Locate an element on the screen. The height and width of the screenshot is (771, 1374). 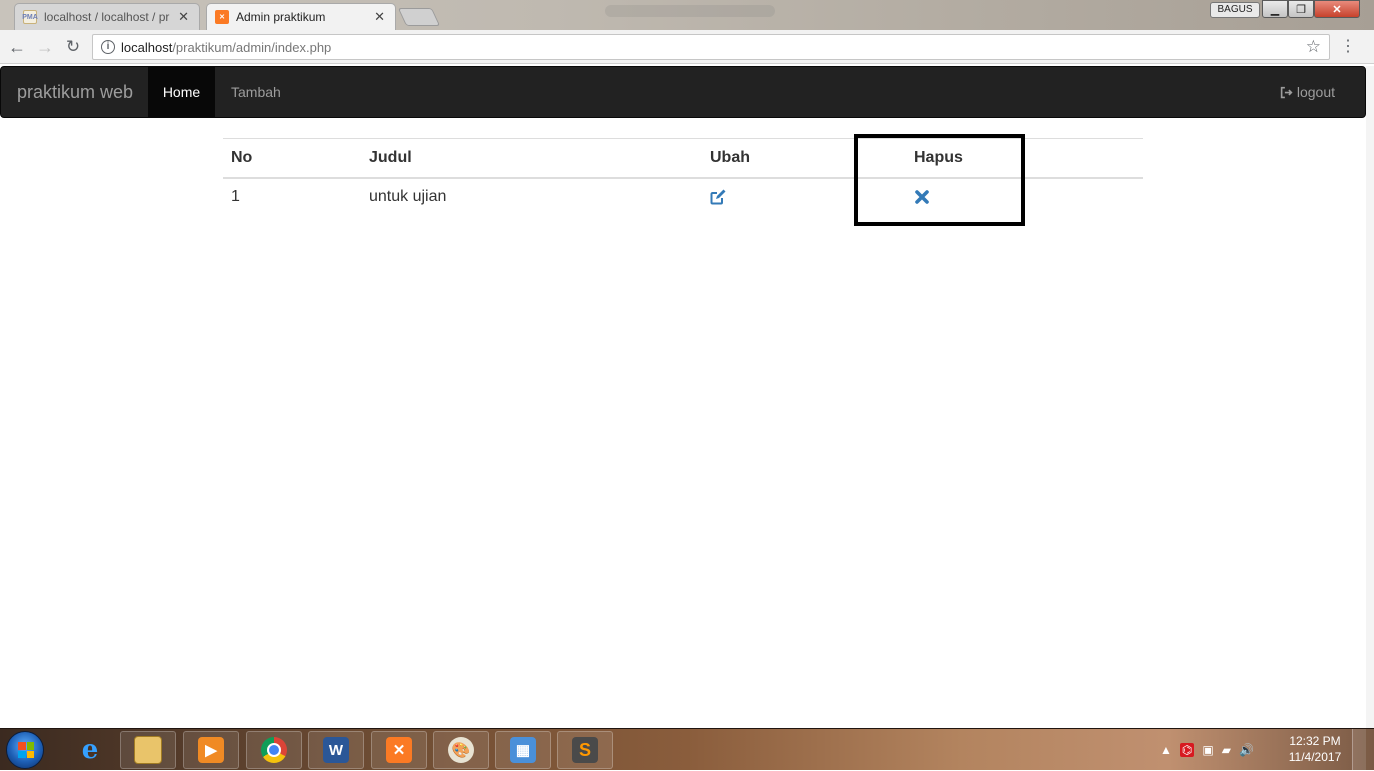
articles-table: No Judul Ubah Hapus 1 untuk ujian is located at coordinates (683, 177).